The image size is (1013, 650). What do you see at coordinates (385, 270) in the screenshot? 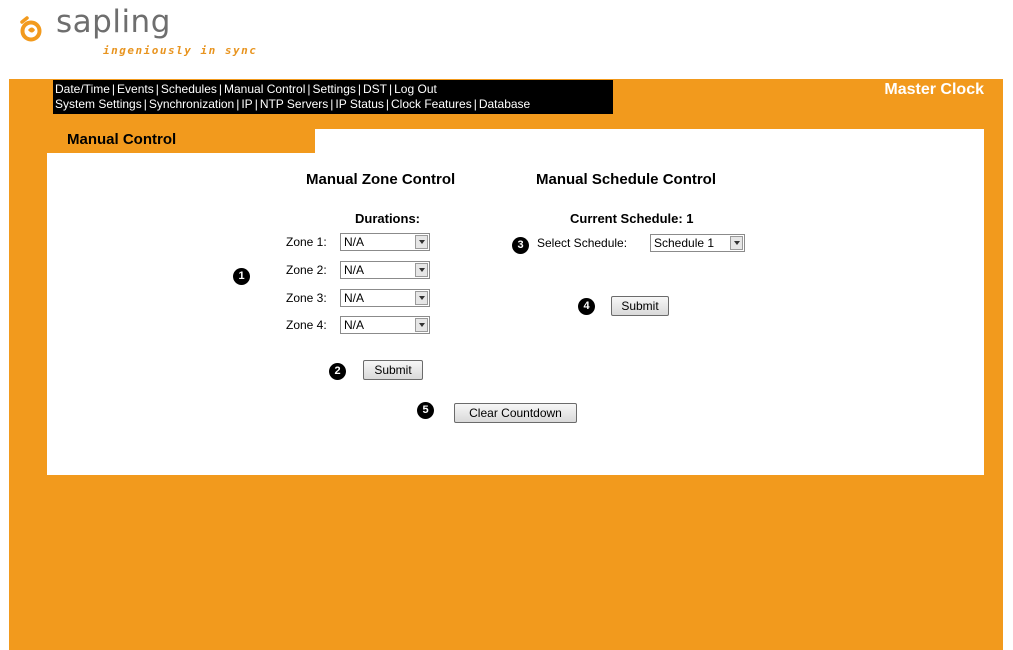
I see `zone-2-duration-select: N/A` at bounding box center [385, 270].